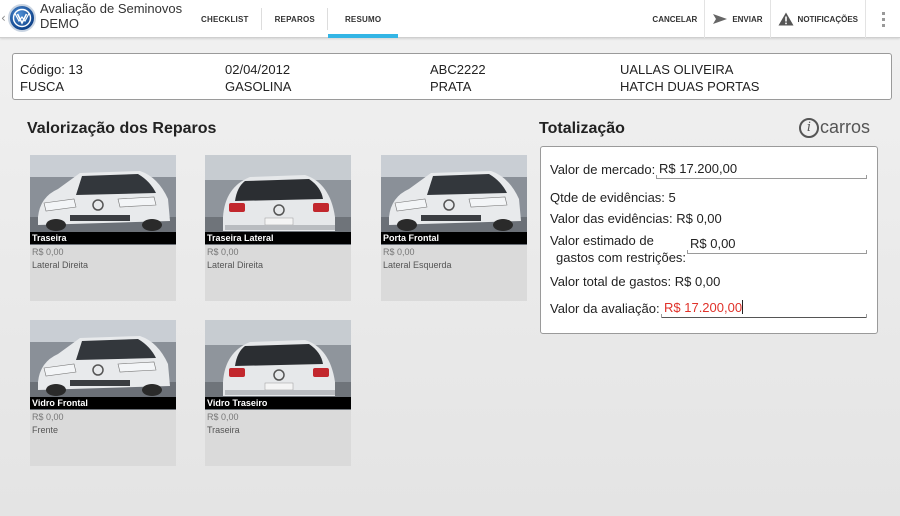 Image resolution: width=900 pixels, height=516 pixels. What do you see at coordinates (122, 128) in the screenshot?
I see `repairs-title: Valorização dos Reparos` at bounding box center [122, 128].